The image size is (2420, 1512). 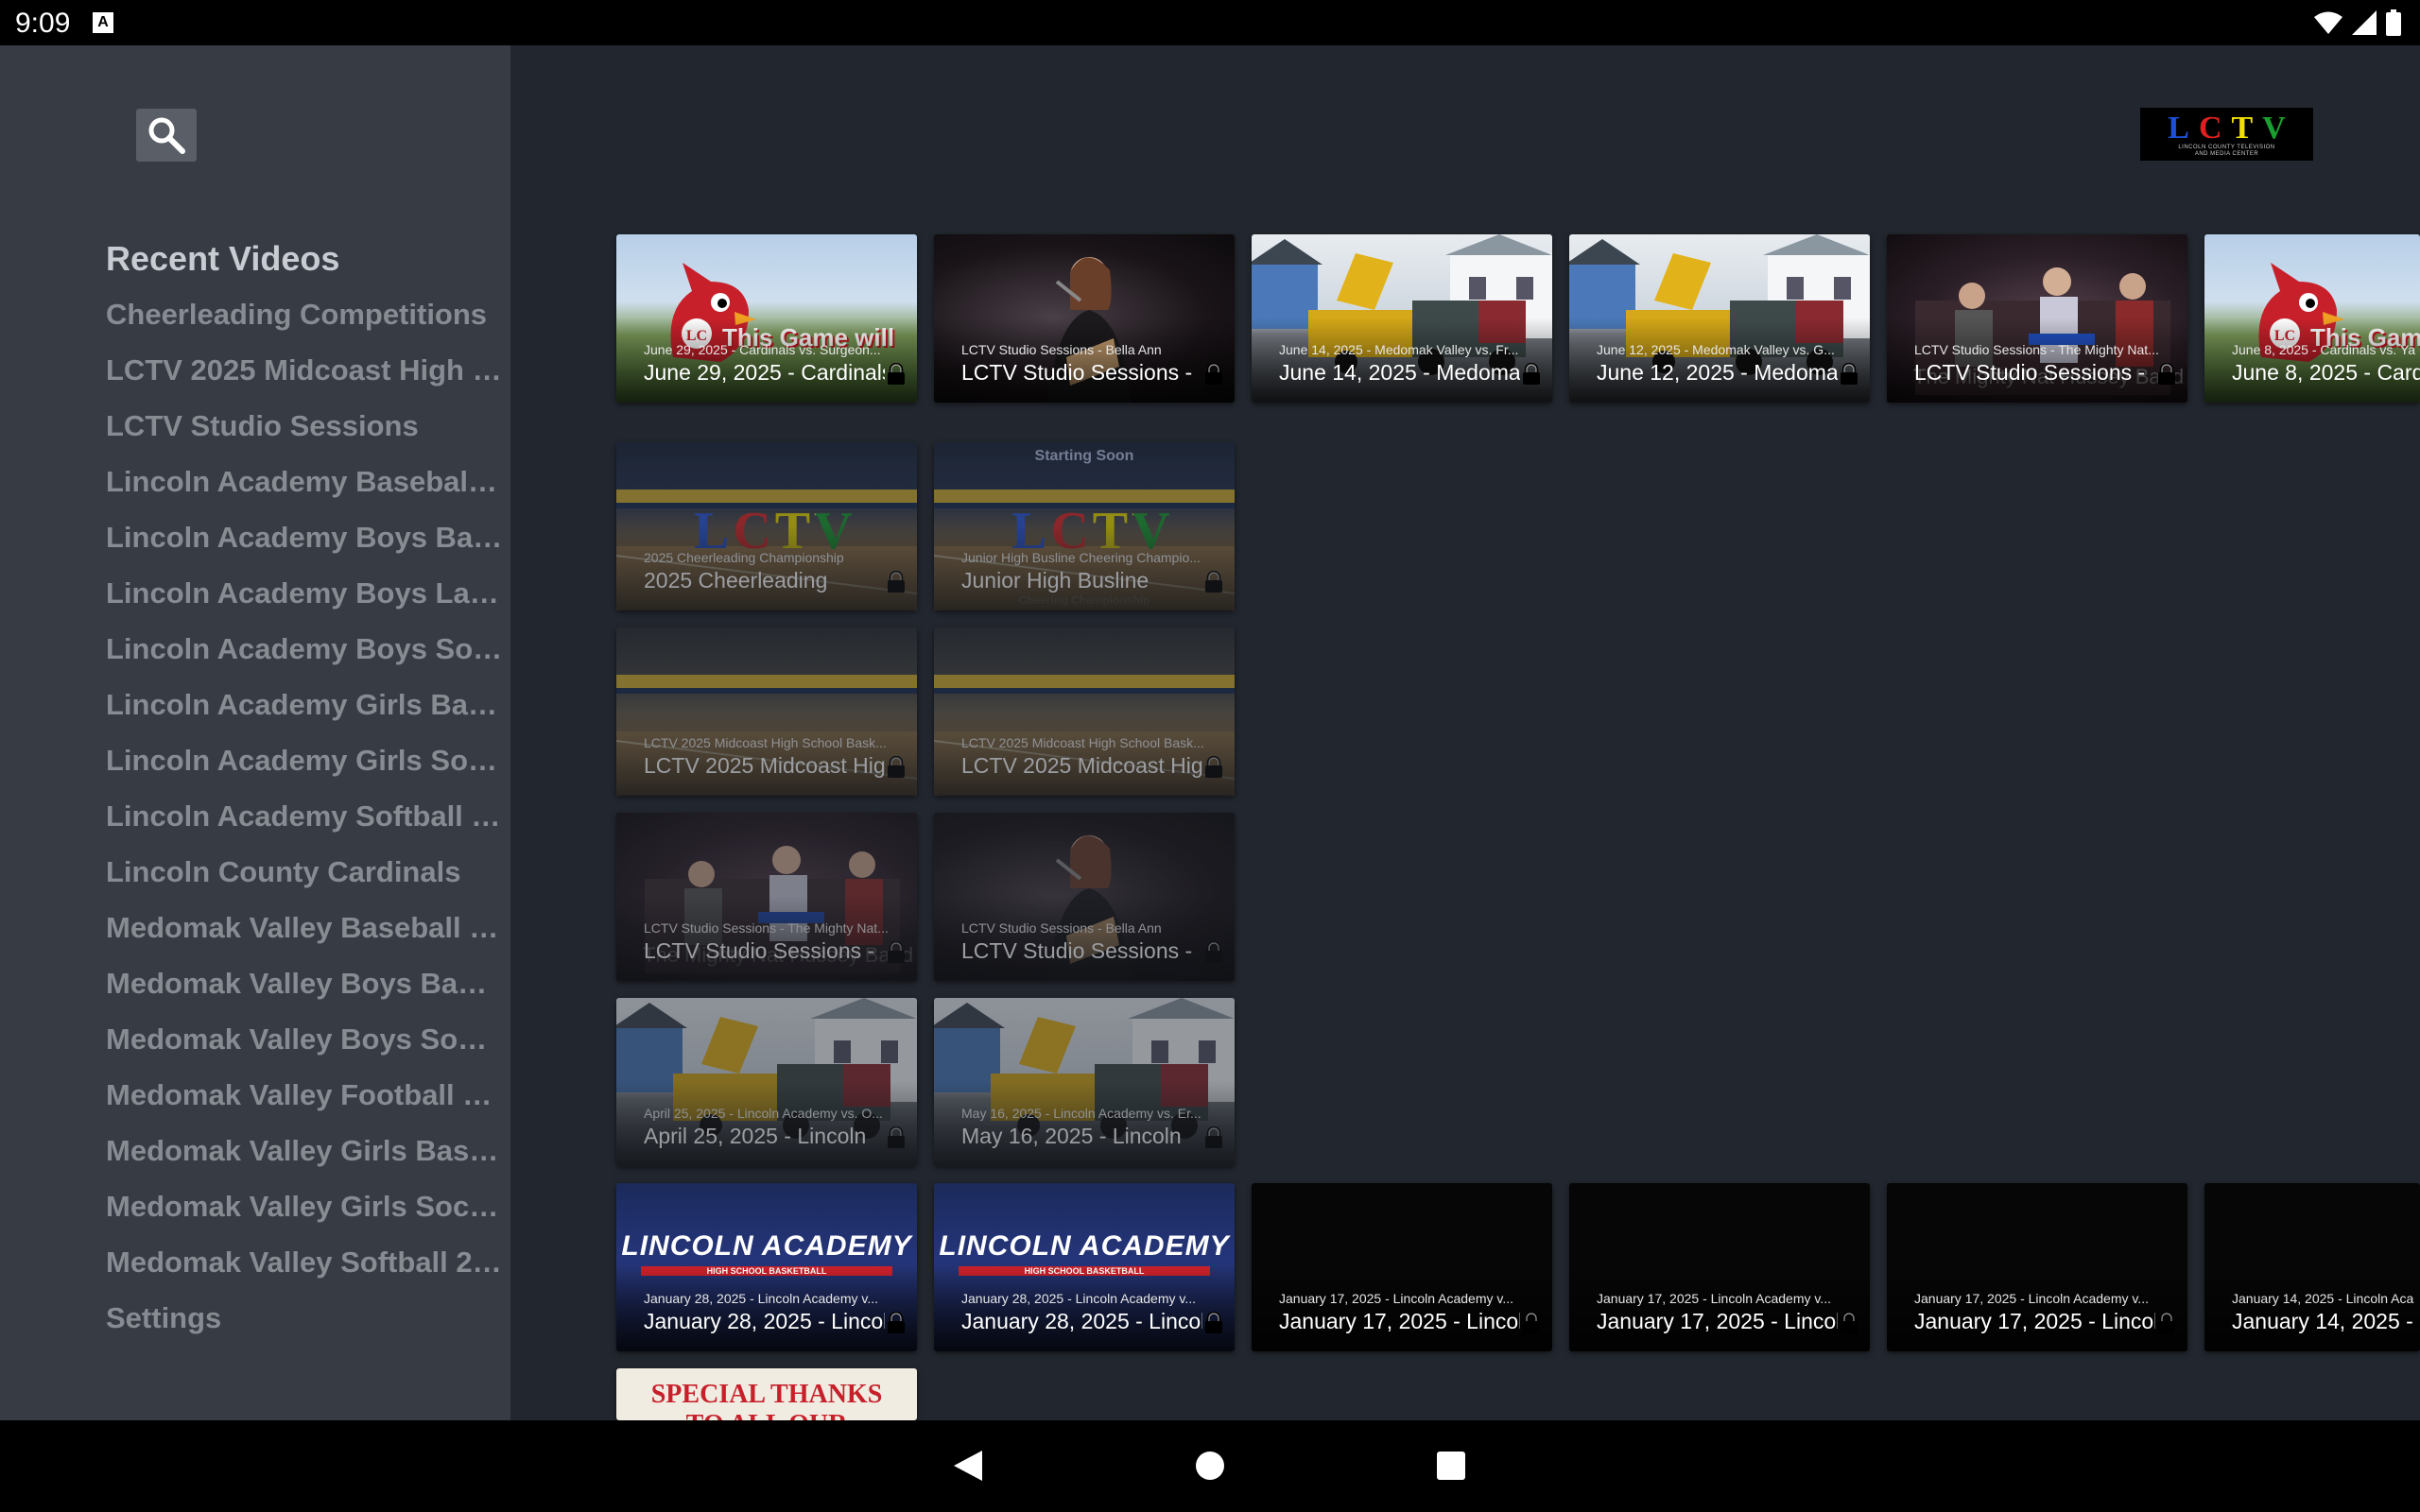 What do you see at coordinates (304, 593) in the screenshot?
I see `sidebar-item-lincoln-academy-boys-lacrosse: Lincoln Academy Boys Lacrosse` at bounding box center [304, 593].